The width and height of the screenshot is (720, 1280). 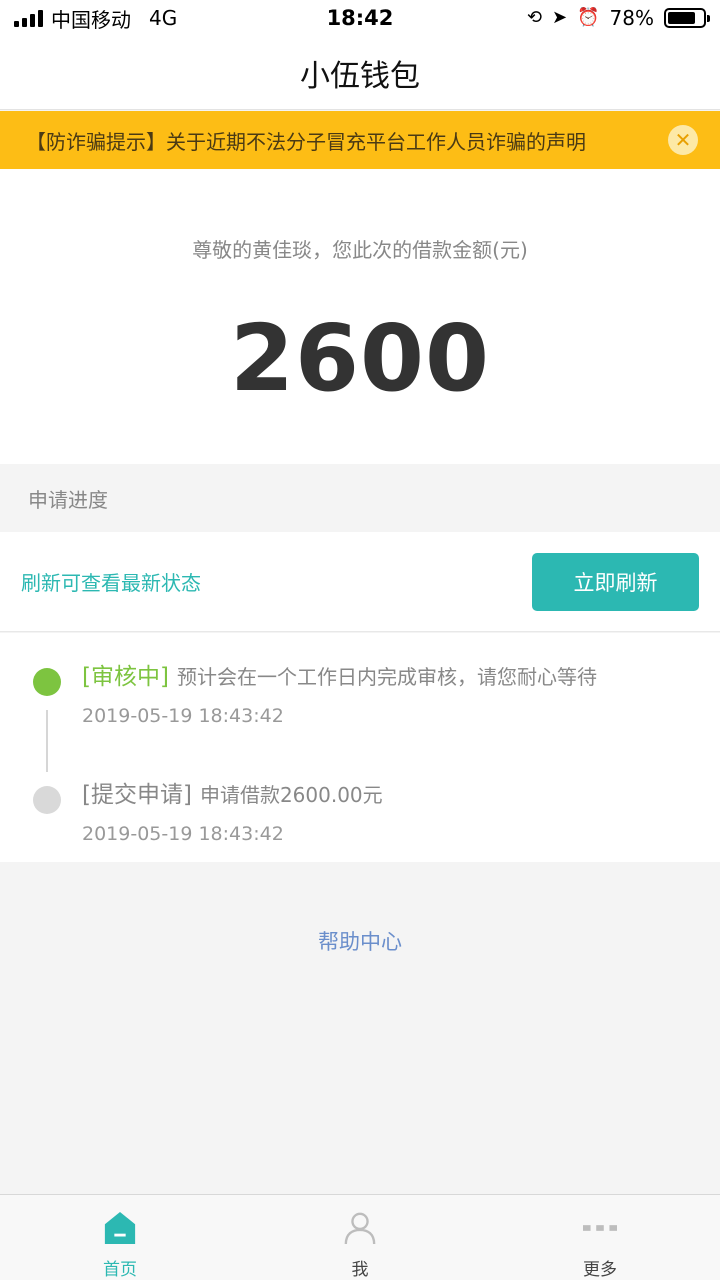 I want to click on refresh-hint: 刷新可查看最新状态, so click(x=111, y=583).